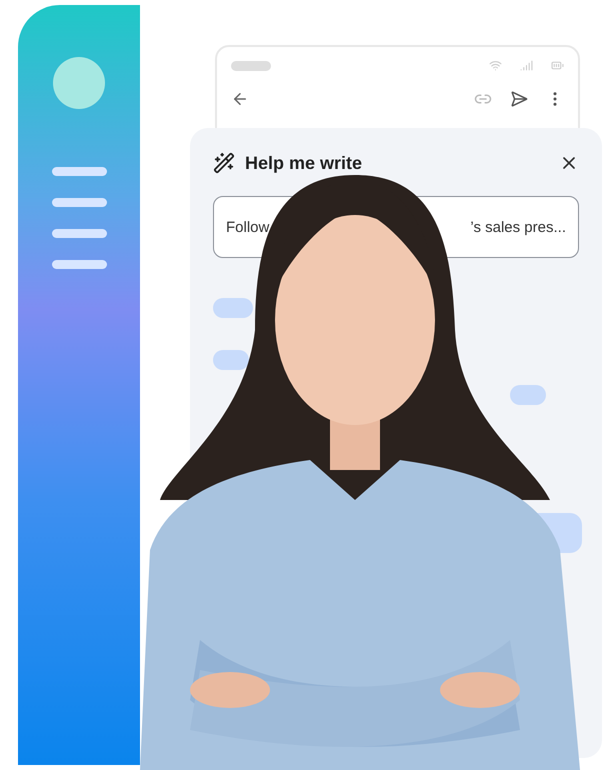  Describe the element at coordinates (519, 99) in the screenshot. I see `send-icon` at that location.